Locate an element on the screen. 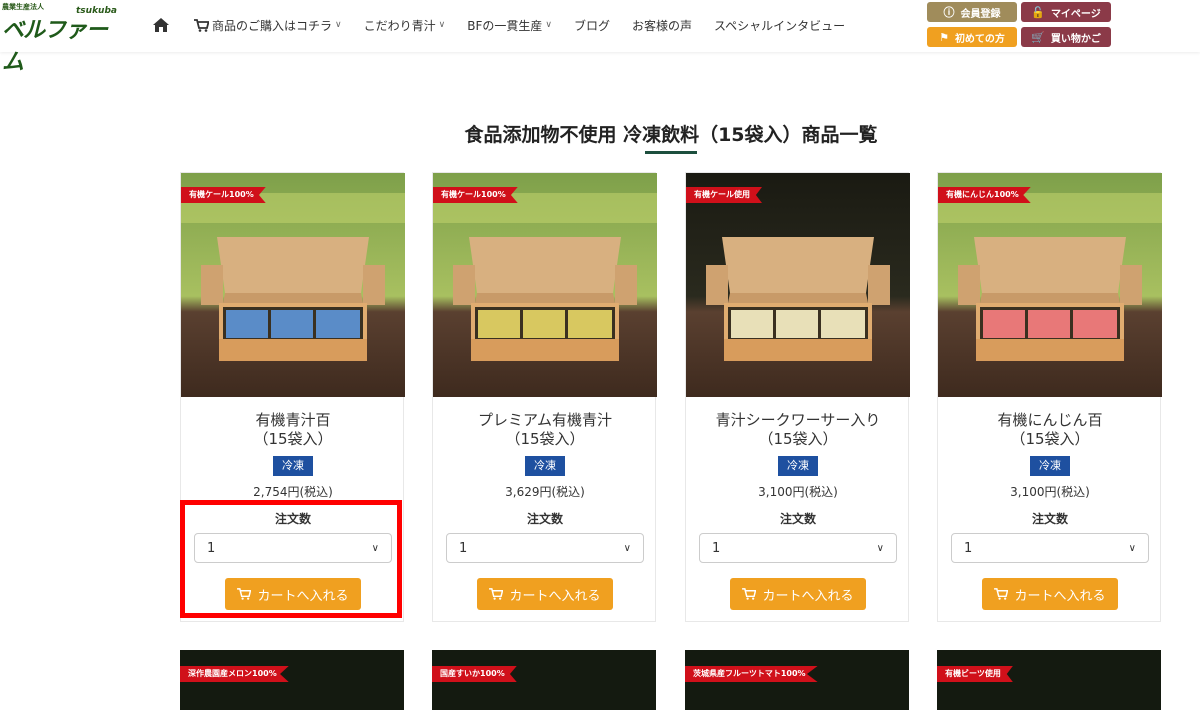 This screenshot has width=1200, height=710. product-card: 深作農園産メロン100% is located at coordinates (292, 680).